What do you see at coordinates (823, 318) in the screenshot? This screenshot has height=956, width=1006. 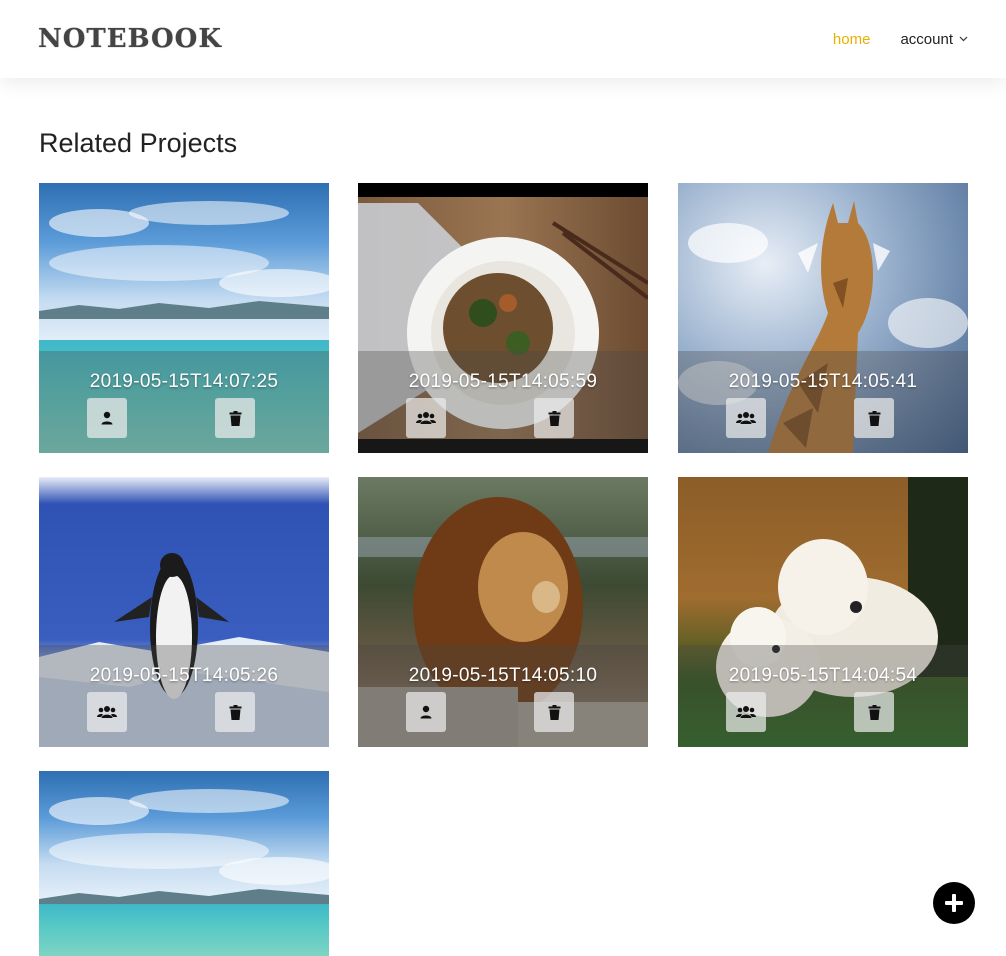 I see `project-card: 2019-05-15T14:05:41` at bounding box center [823, 318].